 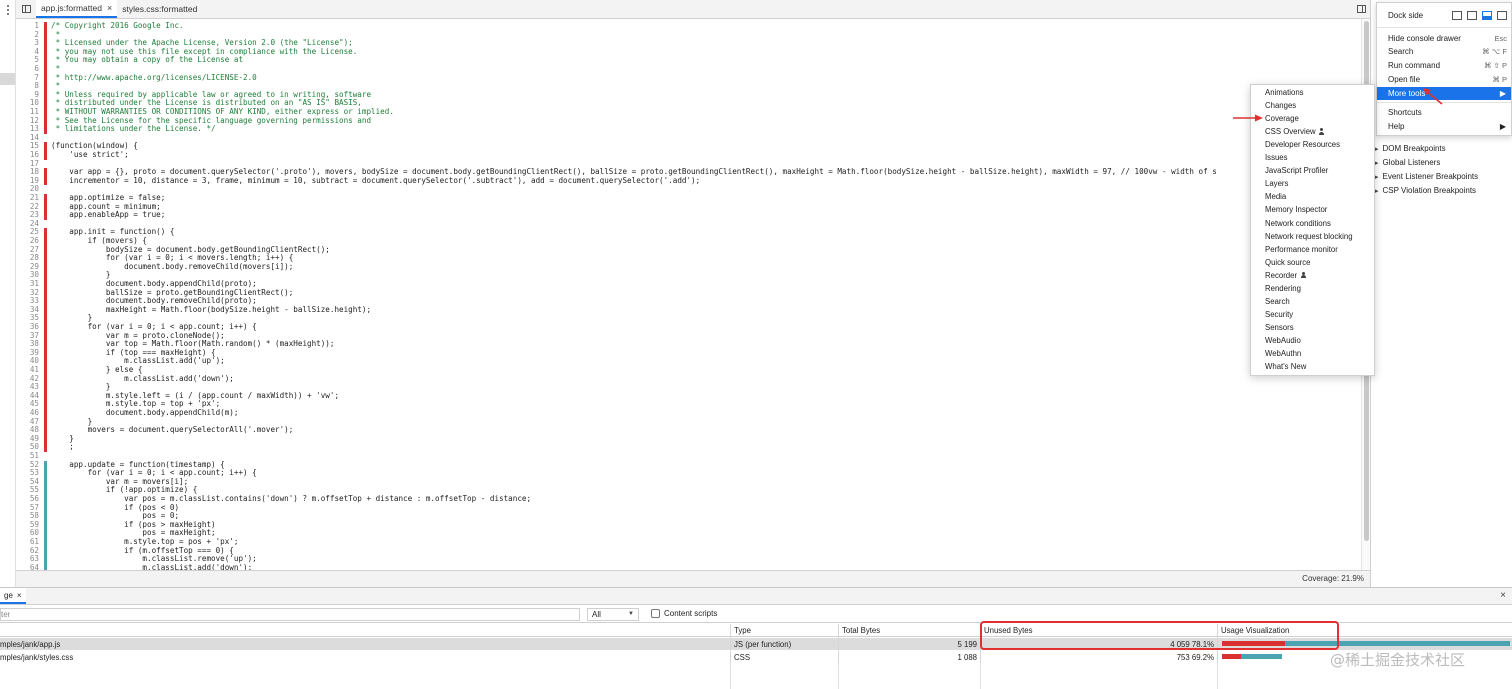 I want to click on code-line: 29 document.body.removeChild(movers[i]);, so click(x=688, y=267).